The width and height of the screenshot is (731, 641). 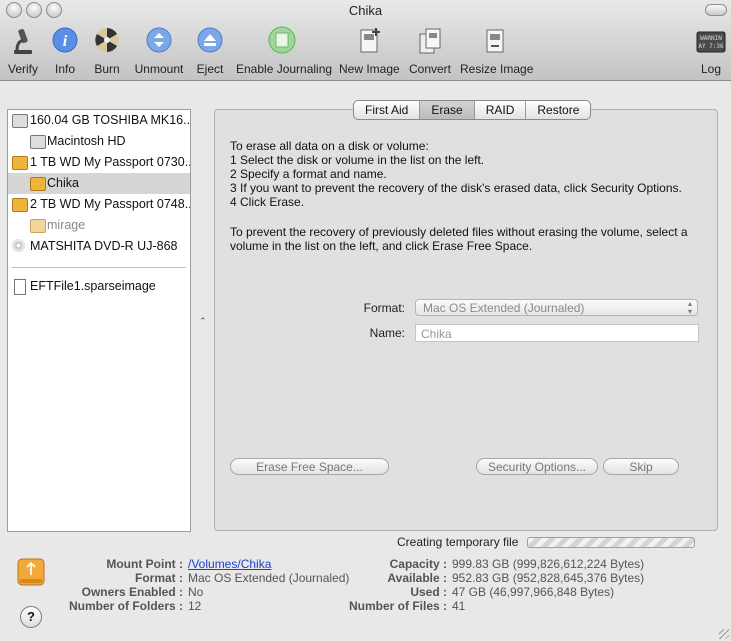 I want to click on unmount-button: Unmount, so click(x=159, y=51).